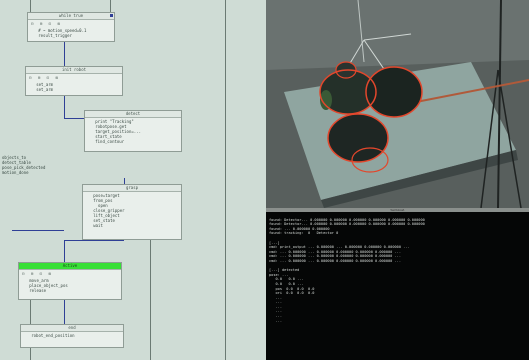 This screenshot has width=529, height=360. Describe the element at coordinates (94, 225) in the screenshot. I see `node-code-line: wait` at that location.